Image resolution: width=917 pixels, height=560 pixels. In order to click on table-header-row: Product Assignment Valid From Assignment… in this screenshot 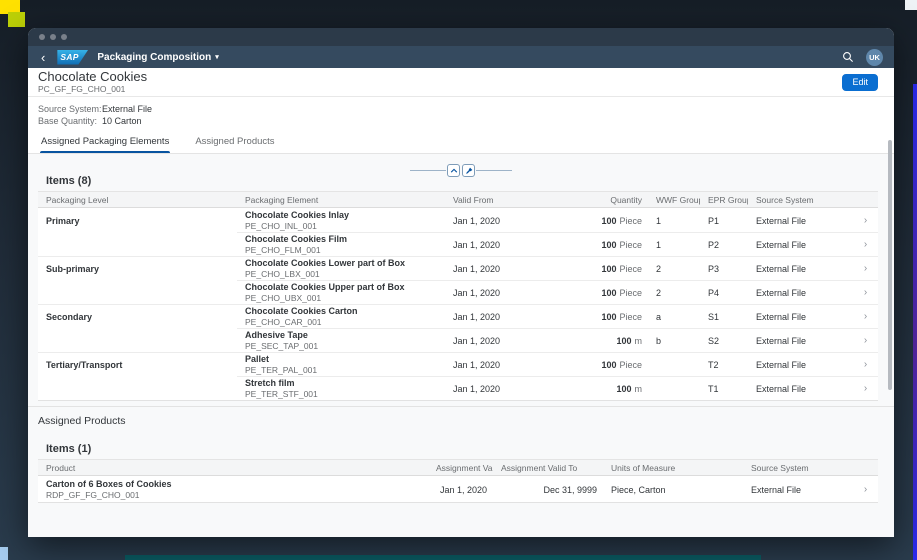, I will do `click(458, 467)`.